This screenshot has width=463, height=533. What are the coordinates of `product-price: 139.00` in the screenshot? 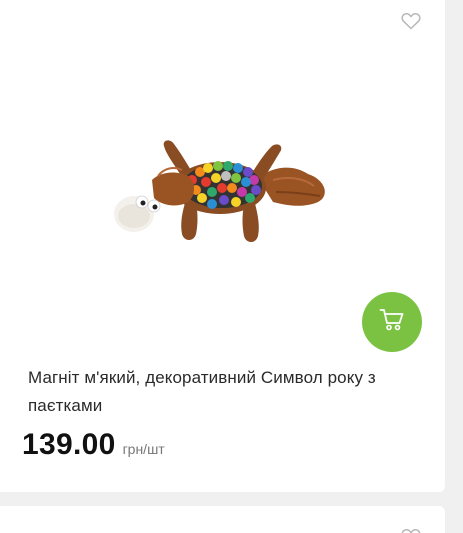 It's located at (69, 444).